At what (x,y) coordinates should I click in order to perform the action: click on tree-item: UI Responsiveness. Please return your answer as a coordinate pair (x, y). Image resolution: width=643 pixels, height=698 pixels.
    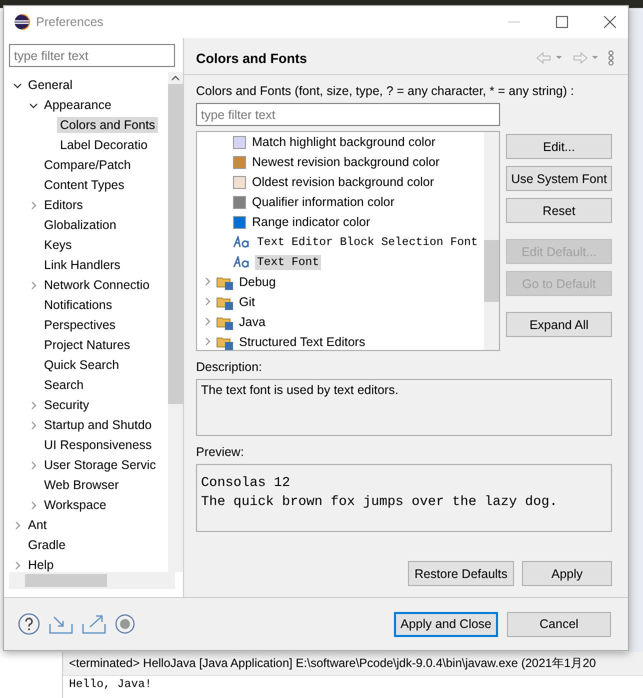
    Looking at the image, I should click on (98, 445).